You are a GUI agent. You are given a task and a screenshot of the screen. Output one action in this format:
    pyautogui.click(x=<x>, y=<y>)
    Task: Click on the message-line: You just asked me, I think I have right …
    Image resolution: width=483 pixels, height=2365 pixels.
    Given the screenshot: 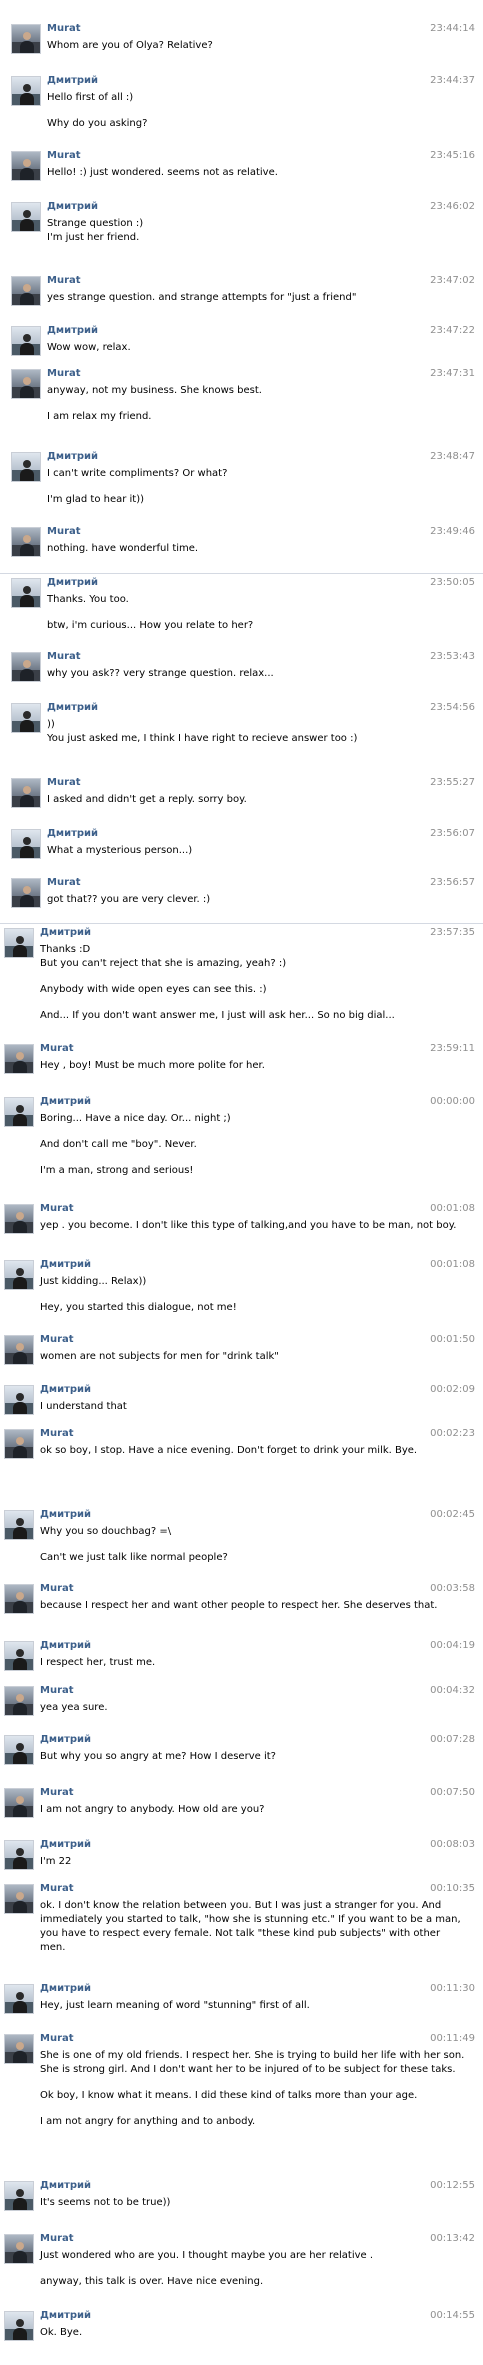 What is the action you would take?
    pyautogui.click(x=202, y=738)
    